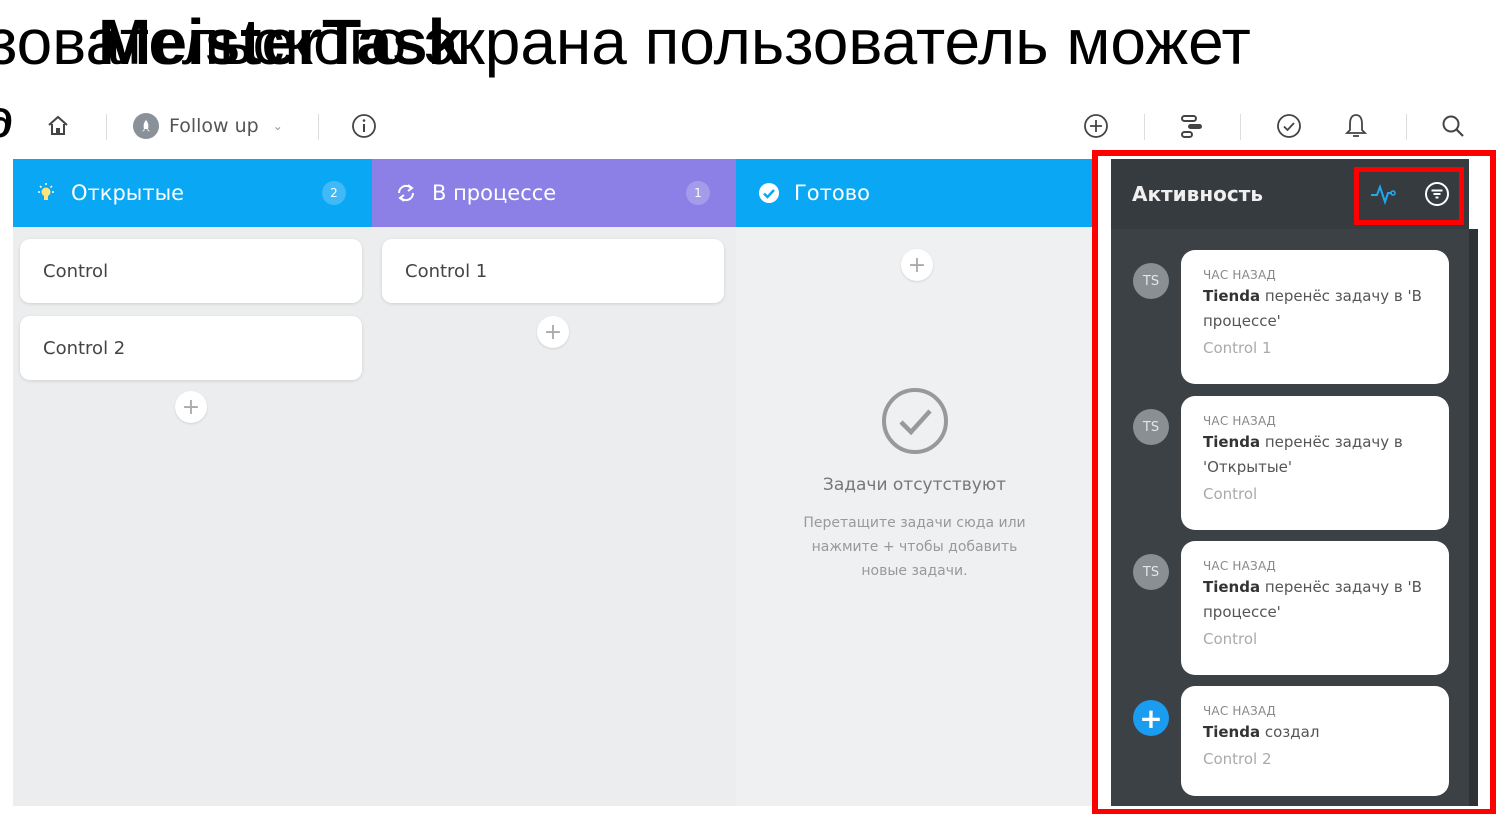 The image size is (1496, 814). Describe the element at coordinates (1356, 126) in the screenshot. I see `bell-icon` at that location.